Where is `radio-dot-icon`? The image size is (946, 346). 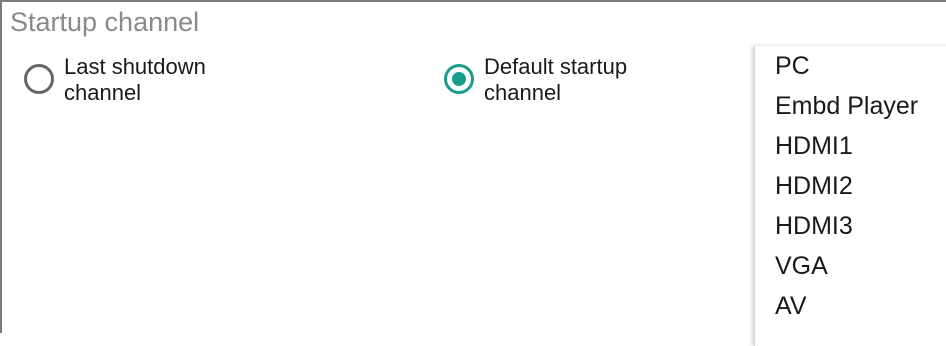
radio-dot-icon is located at coordinates (459, 79).